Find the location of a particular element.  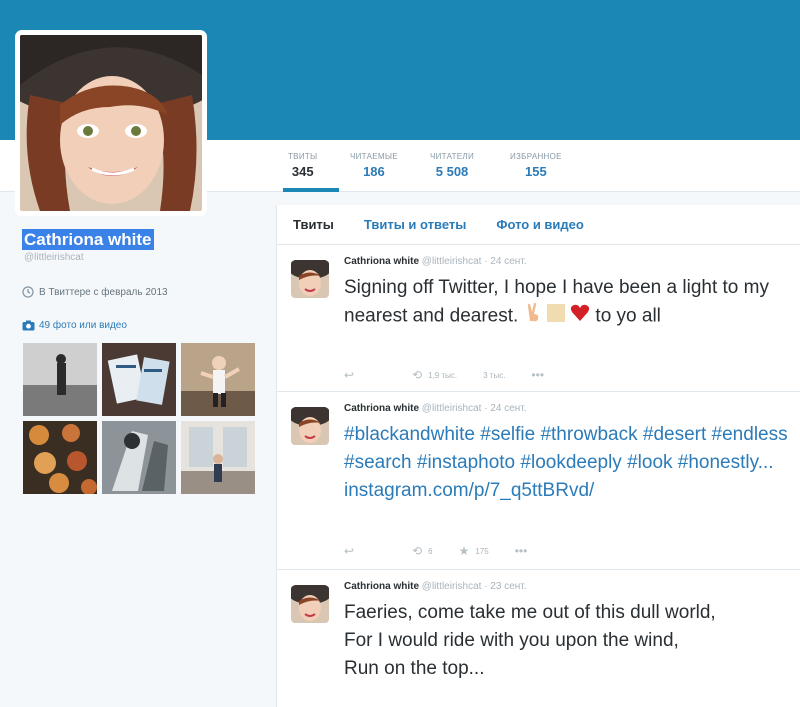

profile-name: Cathriona white is located at coordinates (88, 239).